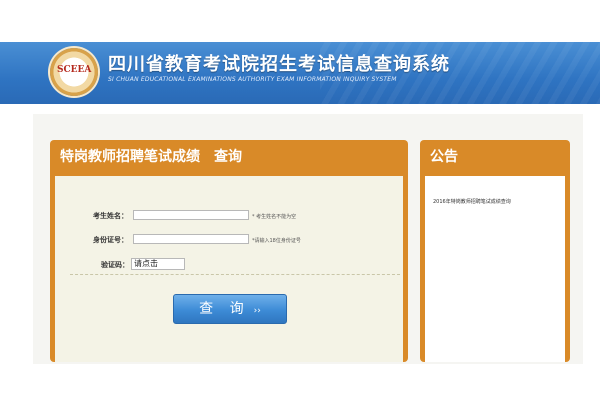 The height and width of the screenshot is (400, 600). Describe the element at coordinates (495, 269) in the screenshot. I see `notice-list: 2016年特岗教师招聘笔试成绩查询` at that location.